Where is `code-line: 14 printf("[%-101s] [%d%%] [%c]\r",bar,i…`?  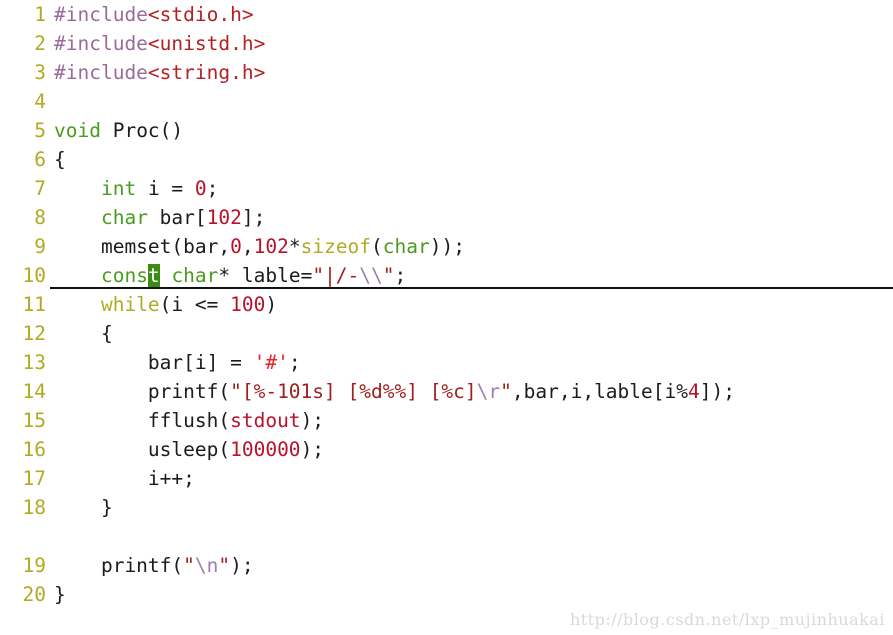 code-line: 14 printf("[%-101s] [%d%%] [%c]\r",bar,i… is located at coordinates (446, 391).